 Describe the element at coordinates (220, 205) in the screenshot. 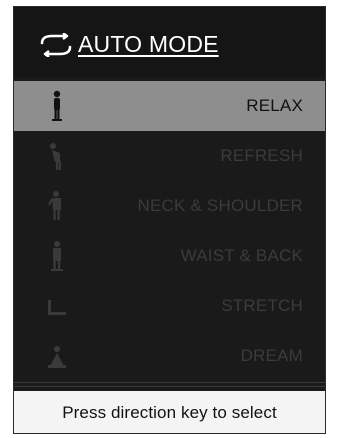

I see `menu-item-label: NECK & SHOULDER` at that location.